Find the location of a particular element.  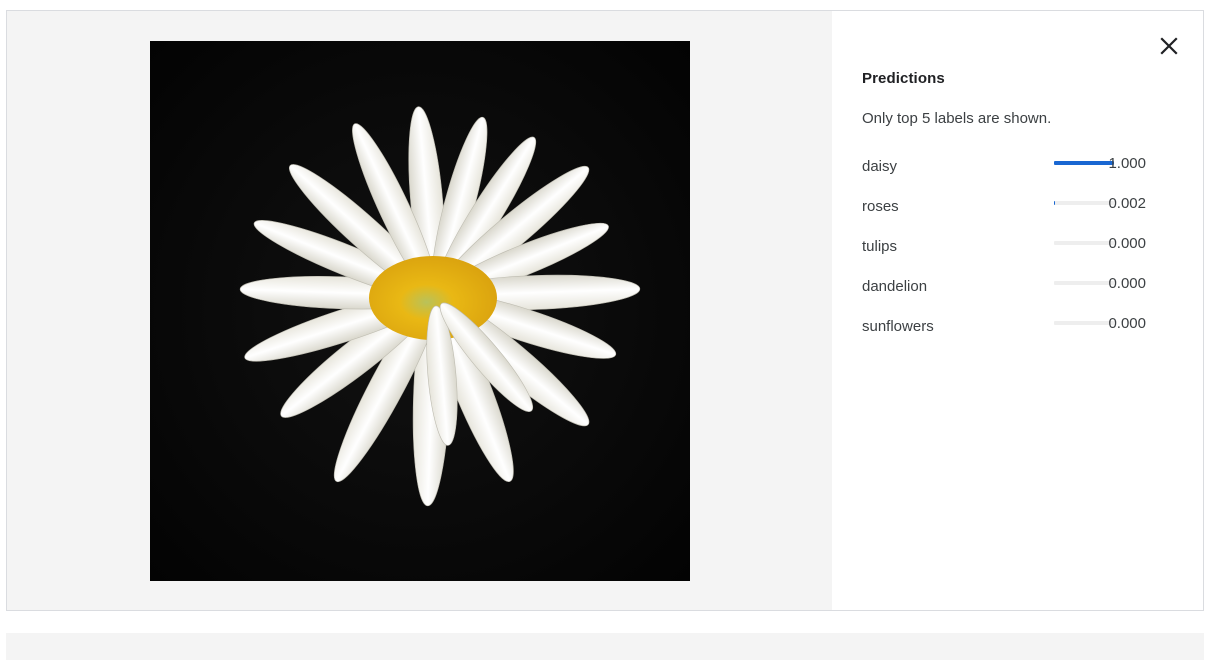

prediction-label: sunflowers is located at coordinates (898, 326).